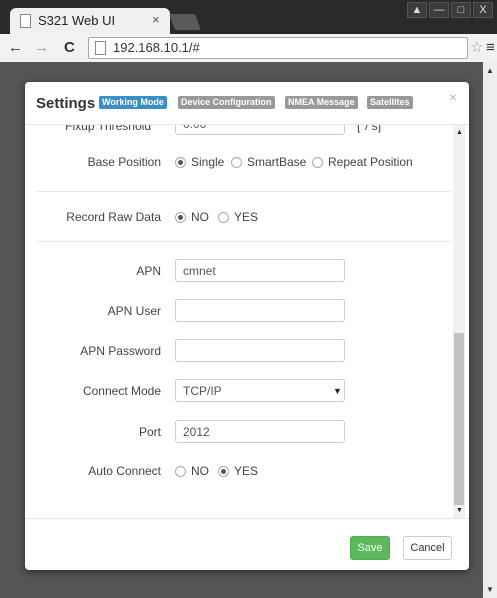 This screenshot has height=598, width=497. Describe the element at coordinates (134, 311) in the screenshot. I see `apn-user-label: APN User` at that location.